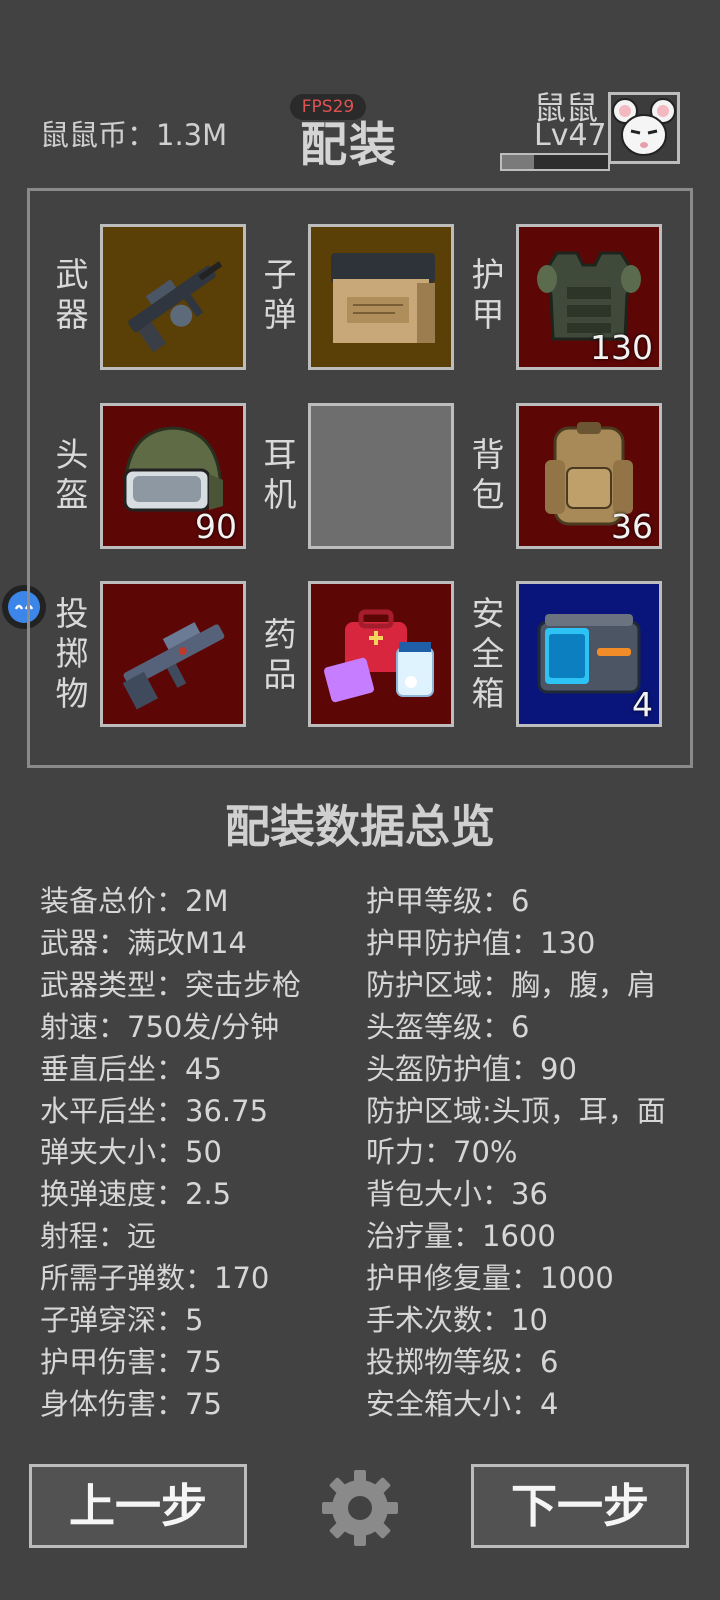 This screenshot has height=1600, width=720. What do you see at coordinates (122, 1320) in the screenshot?
I see `stat-line: 子弹穿深：5` at bounding box center [122, 1320].